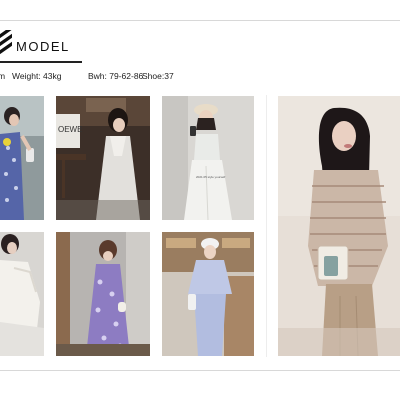  I want to click on photo-white-tank-pants: 2021.05 style yourself, so click(208, 158).